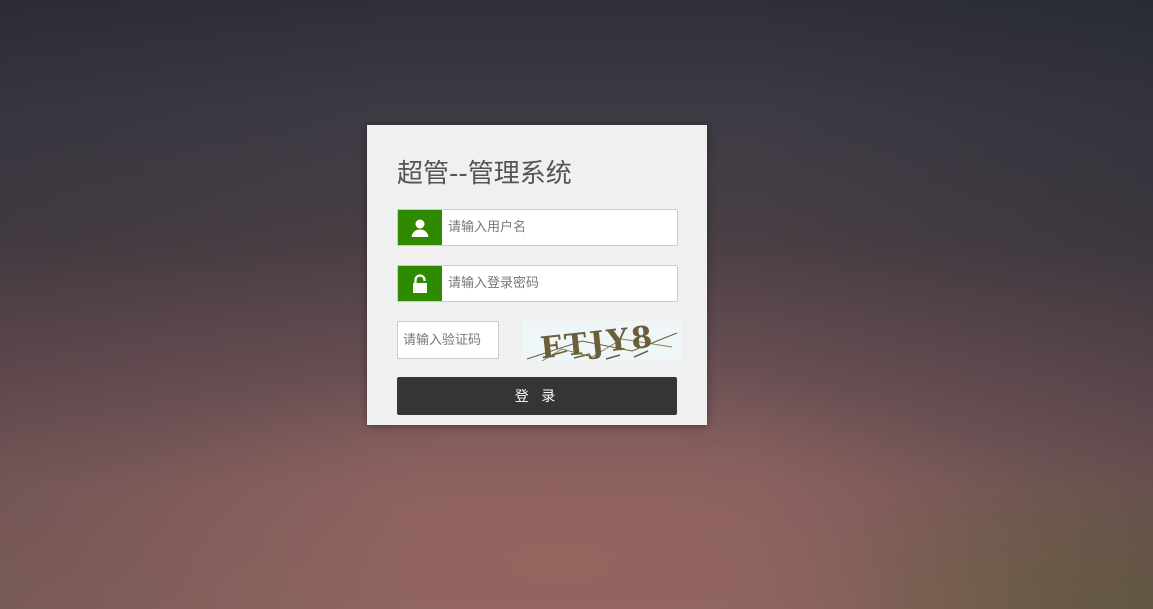 Image resolution: width=1153 pixels, height=609 pixels. Describe the element at coordinates (559, 227) in the screenshot. I see `username-input` at that location.